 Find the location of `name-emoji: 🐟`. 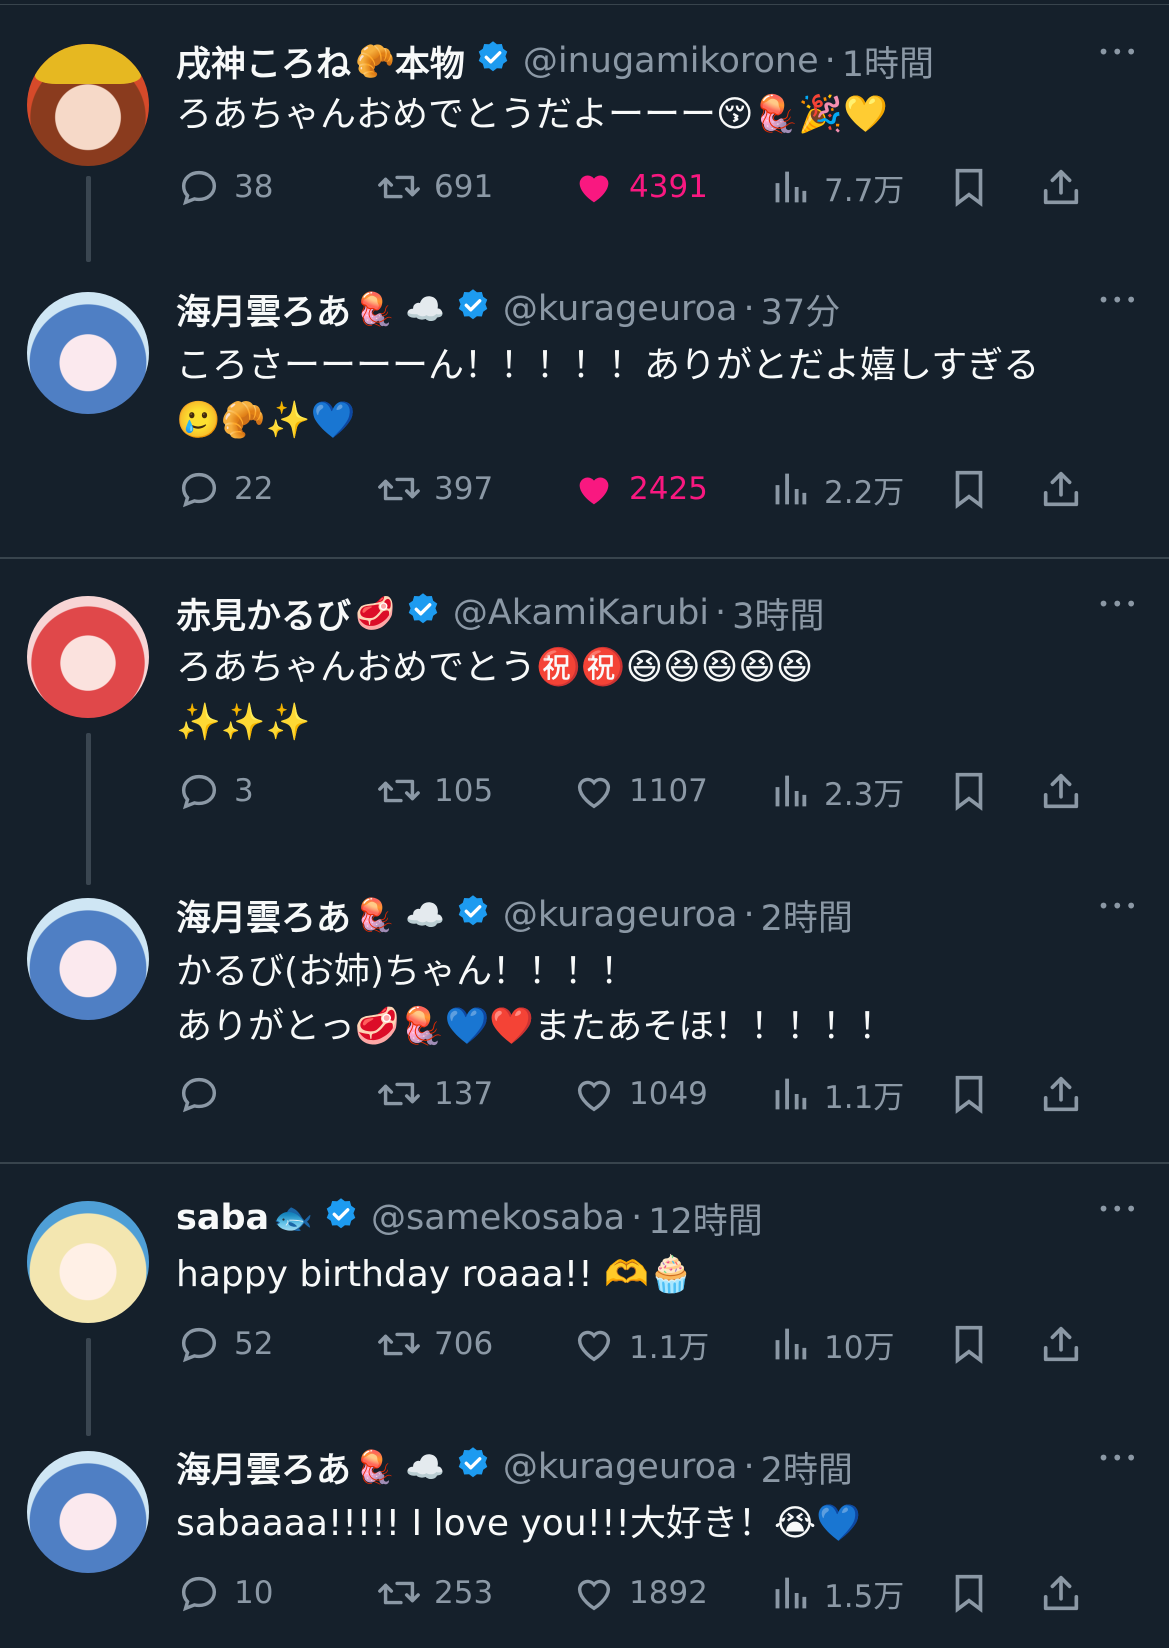

name-emoji: 🐟 is located at coordinates (293, 1218).